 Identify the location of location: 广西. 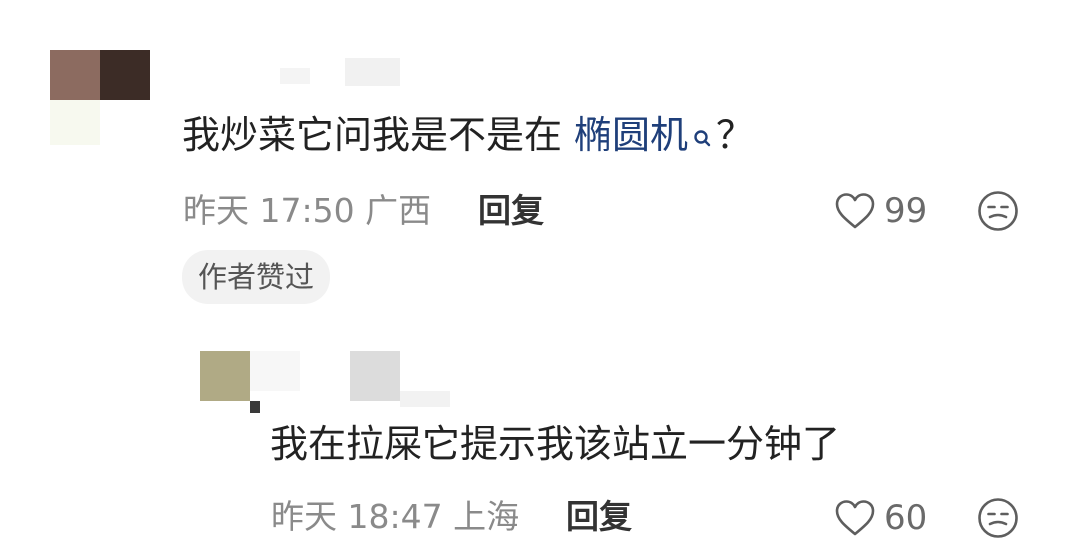
(398, 210).